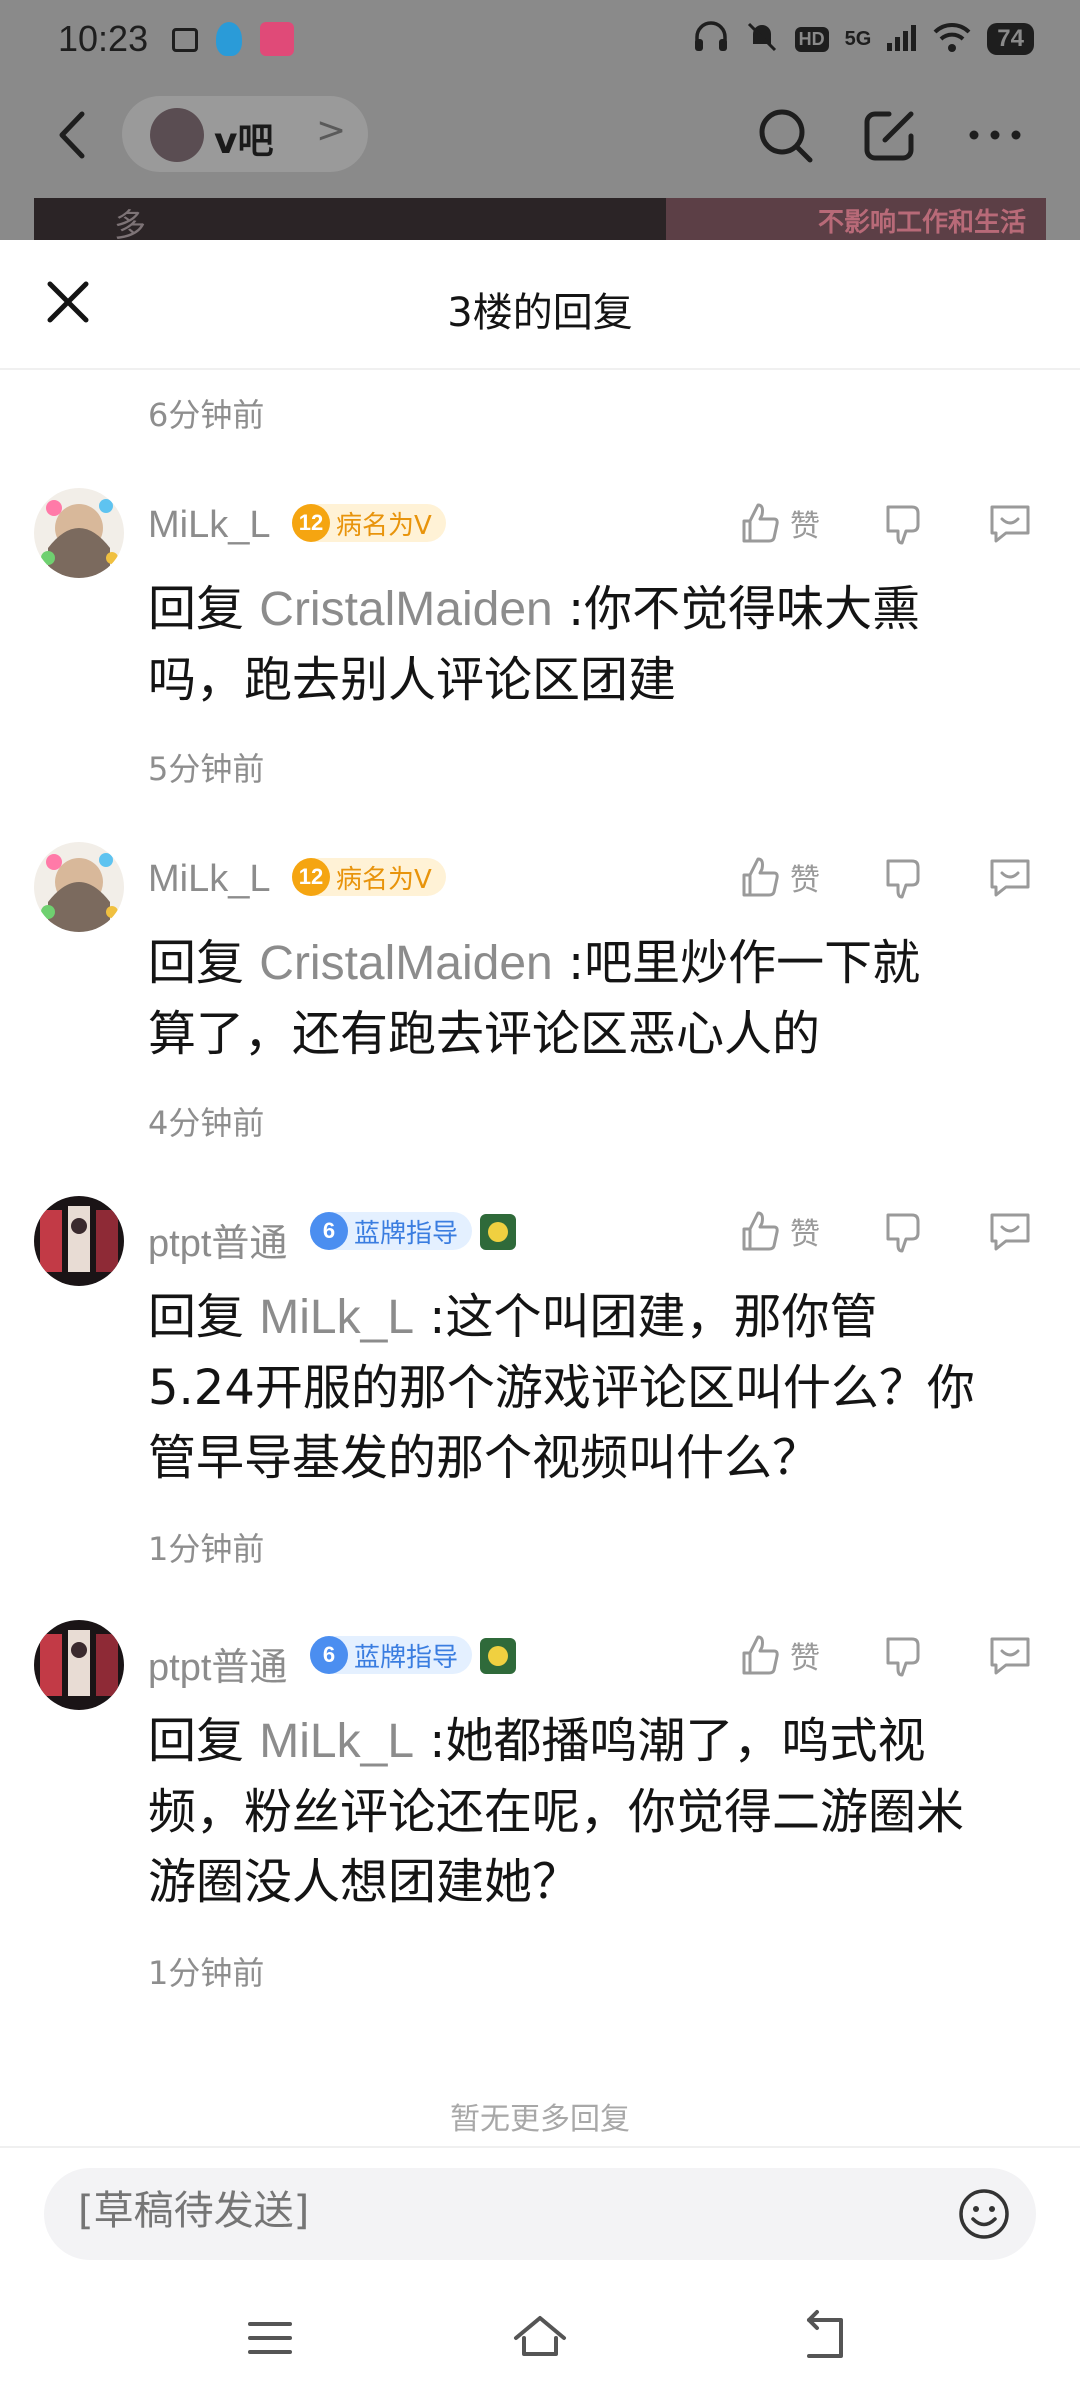 This screenshot has width=1080, height=2408. I want to click on menu-icon, so click(270, 2338).